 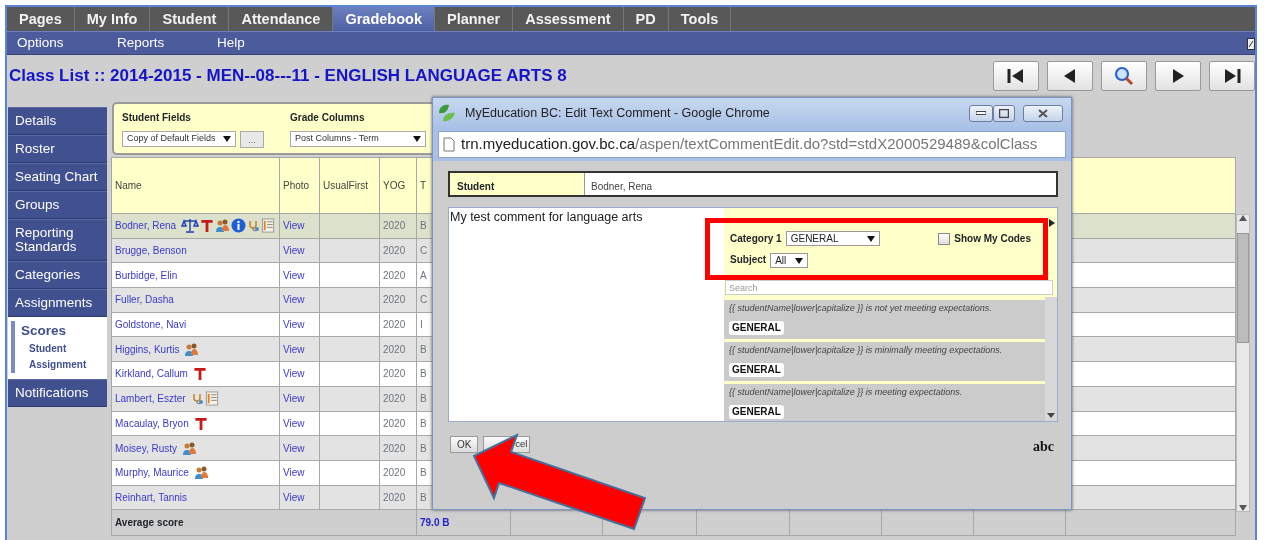 What do you see at coordinates (398, 185) in the screenshot?
I see `column-header: YOG` at bounding box center [398, 185].